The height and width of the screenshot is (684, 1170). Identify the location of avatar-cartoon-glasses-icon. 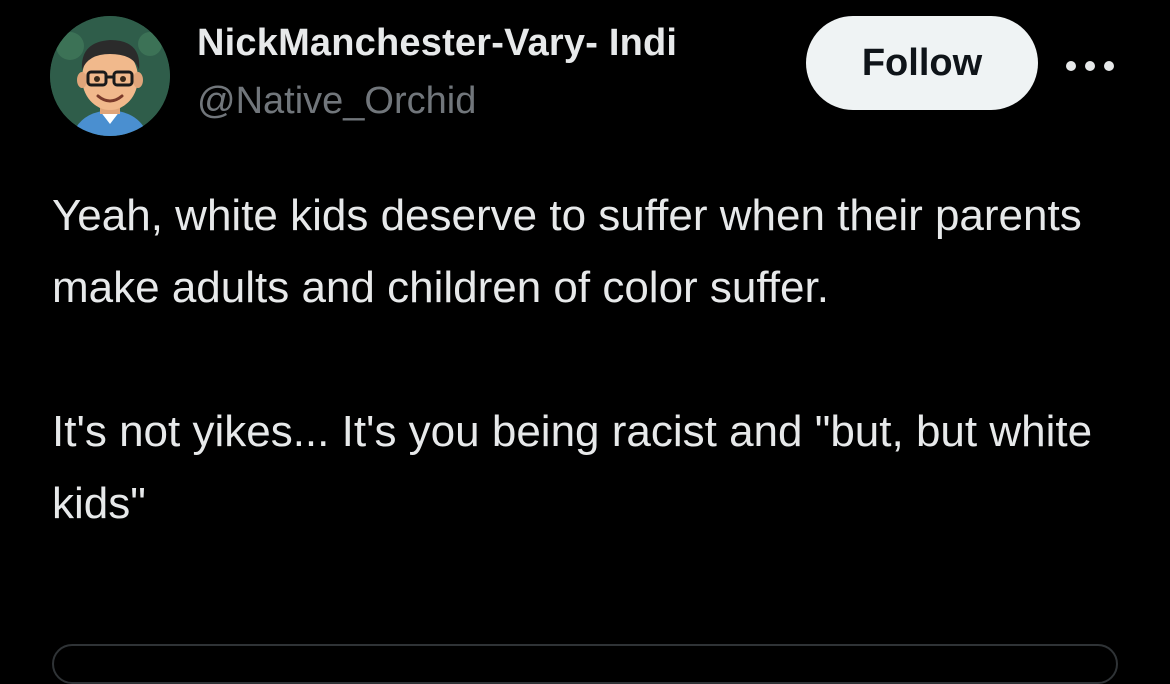
(110, 76).